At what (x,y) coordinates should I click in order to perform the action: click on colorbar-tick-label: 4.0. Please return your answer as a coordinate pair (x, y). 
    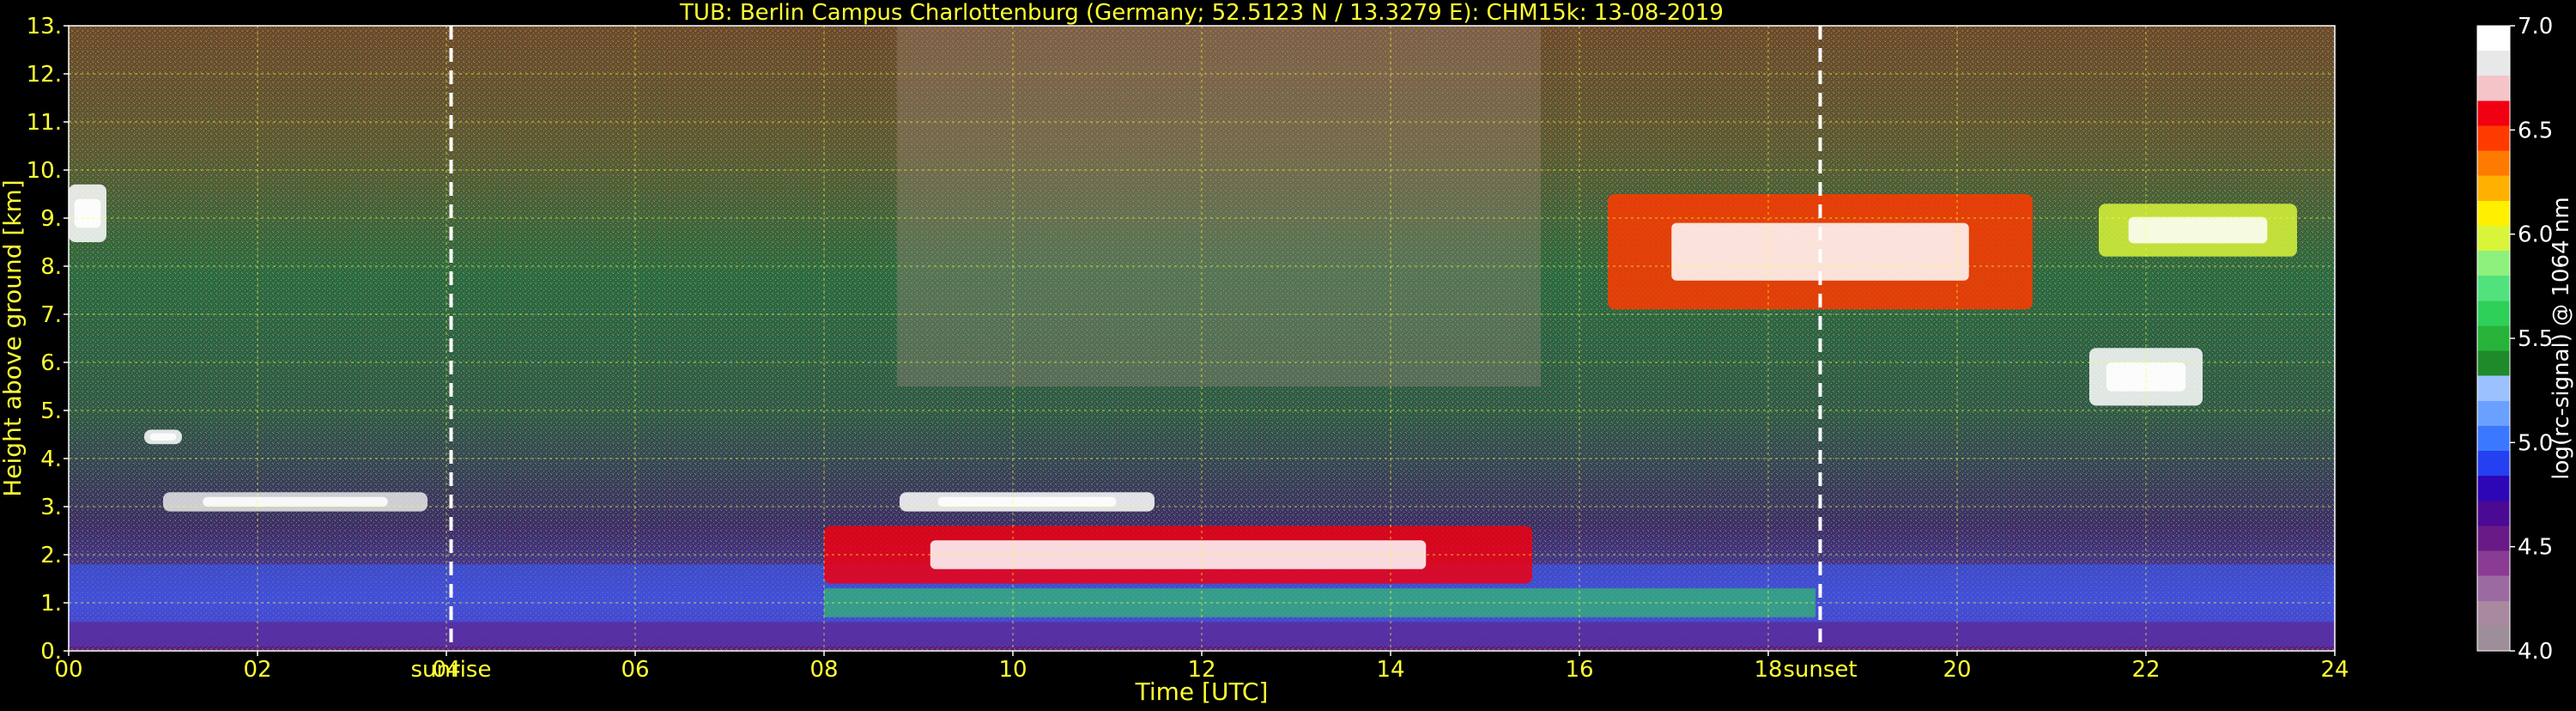
    Looking at the image, I should click on (2535, 652).